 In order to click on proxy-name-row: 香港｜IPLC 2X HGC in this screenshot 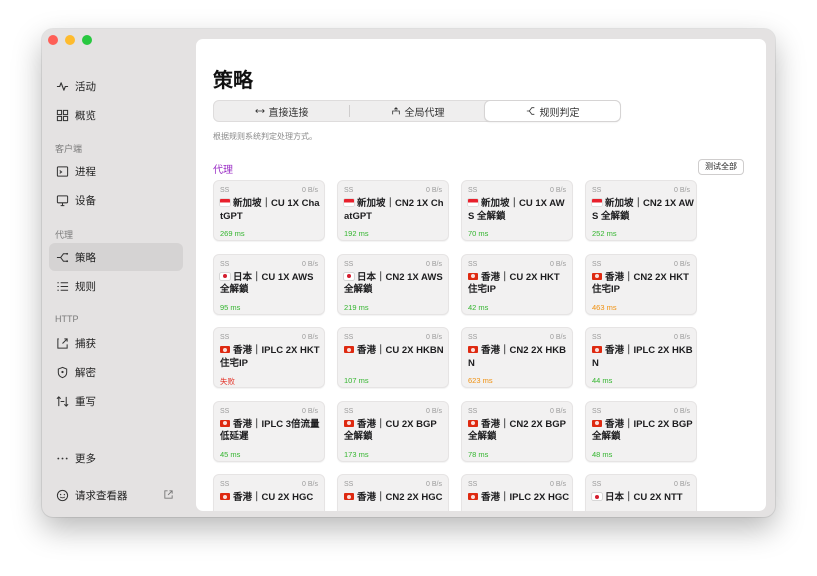, I will do `click(519, 498)`.